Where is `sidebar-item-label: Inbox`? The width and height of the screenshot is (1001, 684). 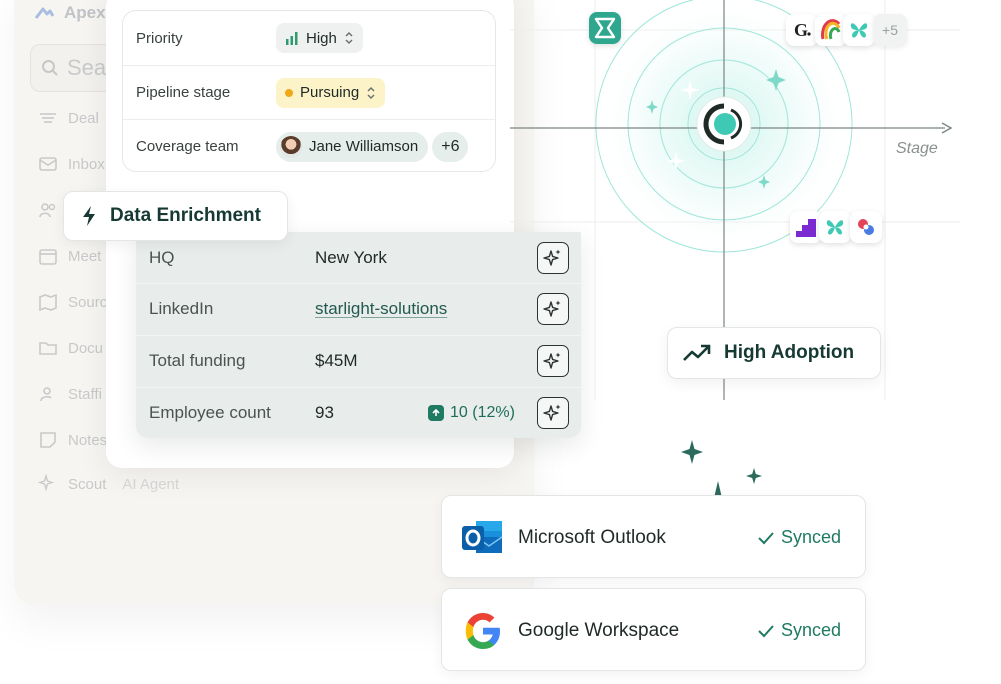
sidebar-item-label: Inbox is located at coordinates (86, 164).